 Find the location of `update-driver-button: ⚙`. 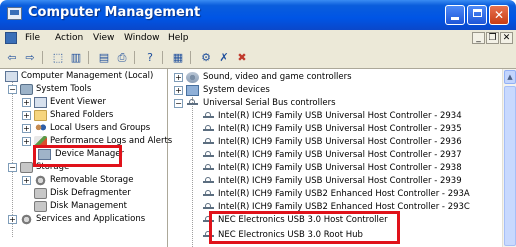

update-driver-button: ⚙ is located at coordinates (206, 57).